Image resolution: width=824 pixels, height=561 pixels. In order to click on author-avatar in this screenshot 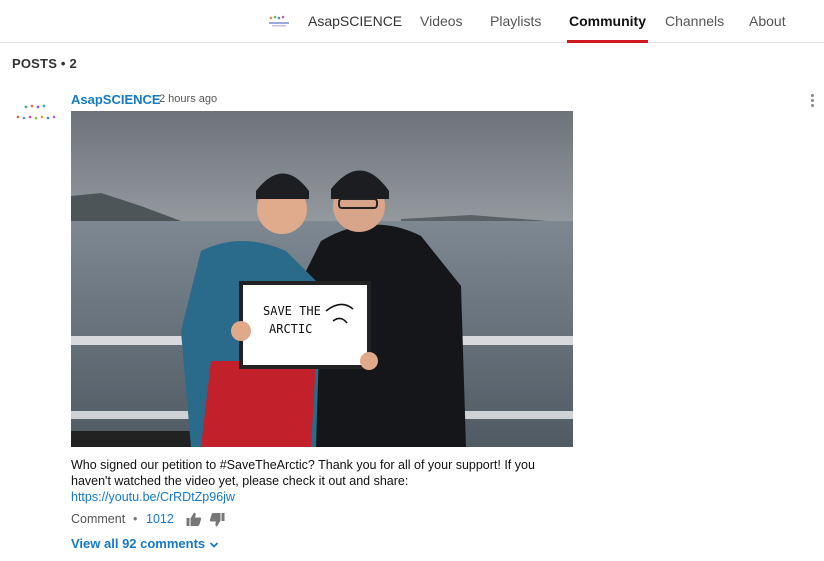, I will do `click(37, 113)`.